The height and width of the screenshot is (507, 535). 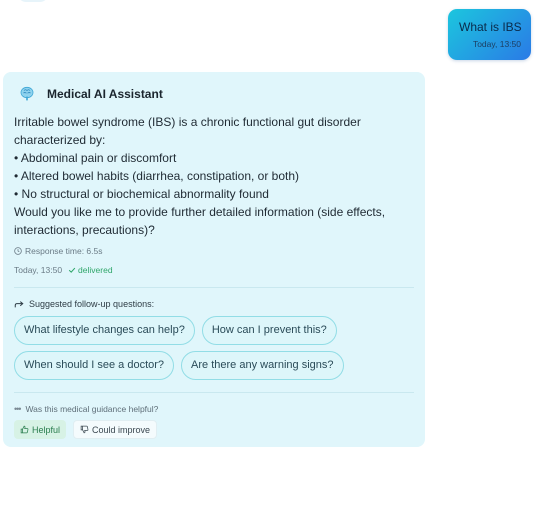 I want to click on clock-icon, so click(x=18, y=251).